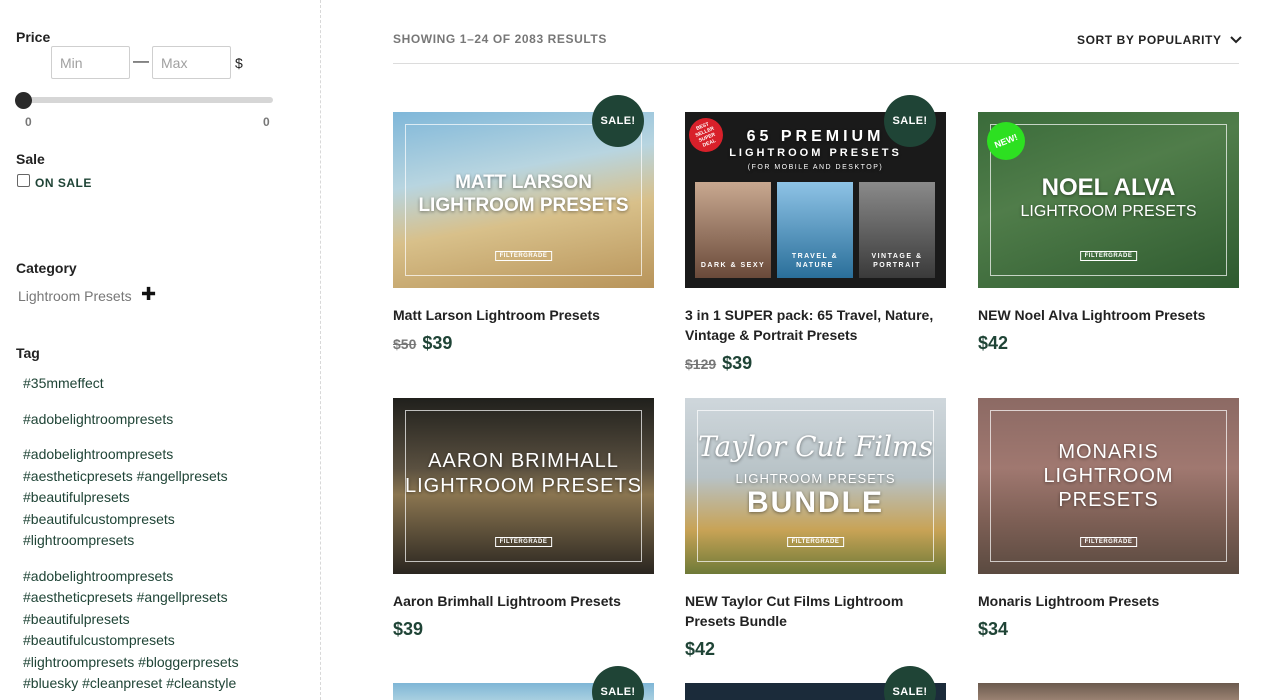 This screenshot has width=1272, height=700. Describe the element at coordinates (90, 62) in the screenshot. I see `price-min-input` at that location.